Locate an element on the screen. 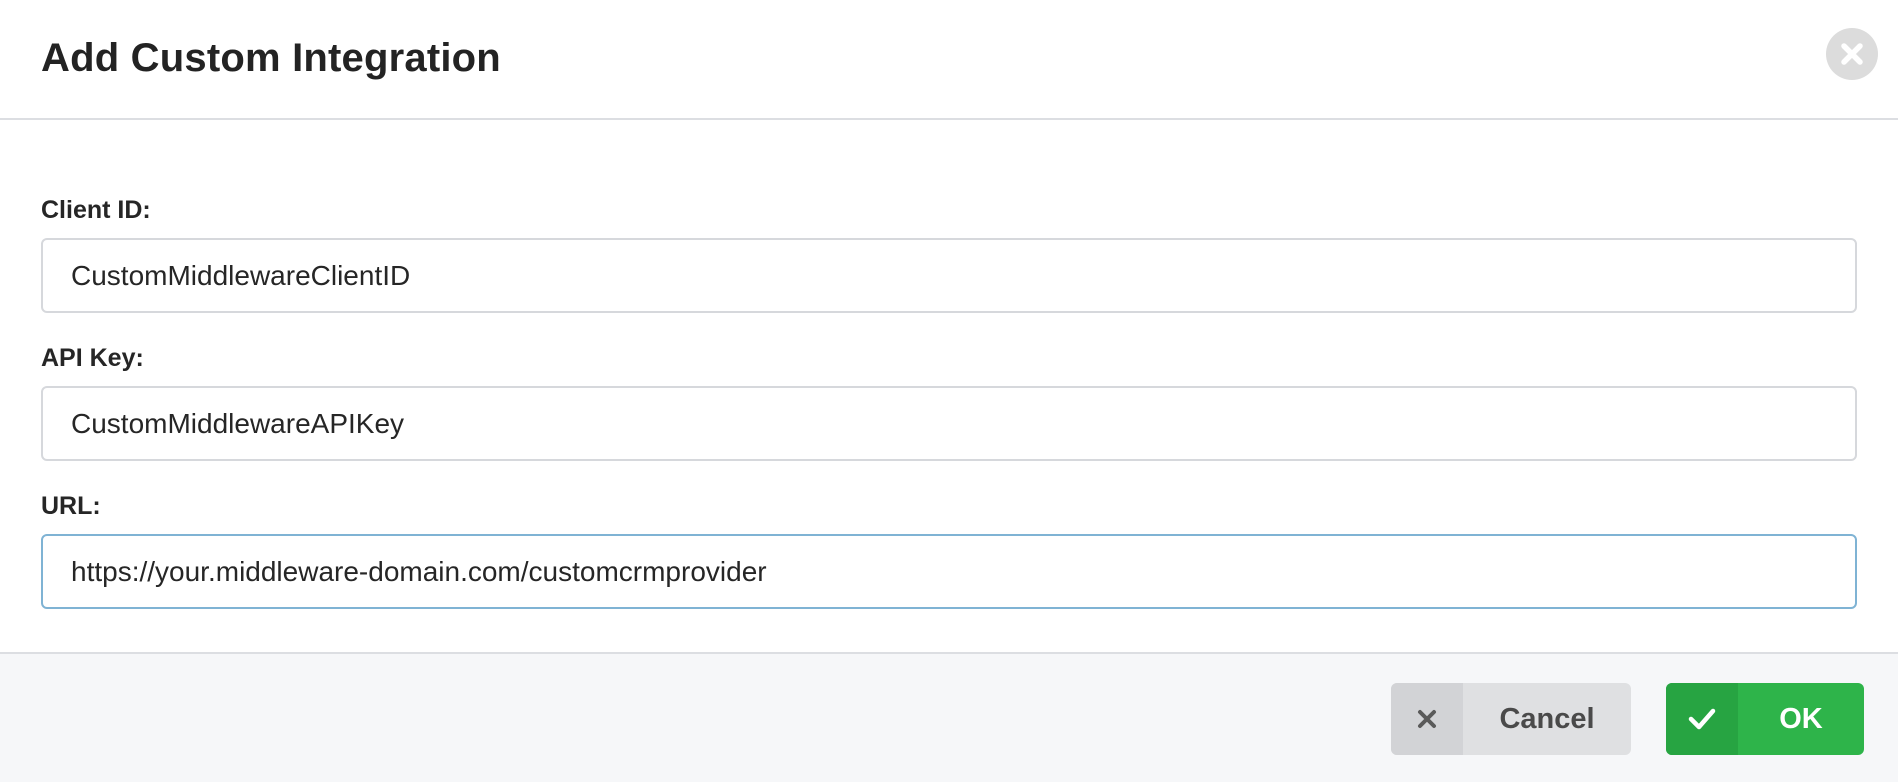 The height and width of the screenshot is (782, 1898). api-key-input is located at coordinates (949, 423).